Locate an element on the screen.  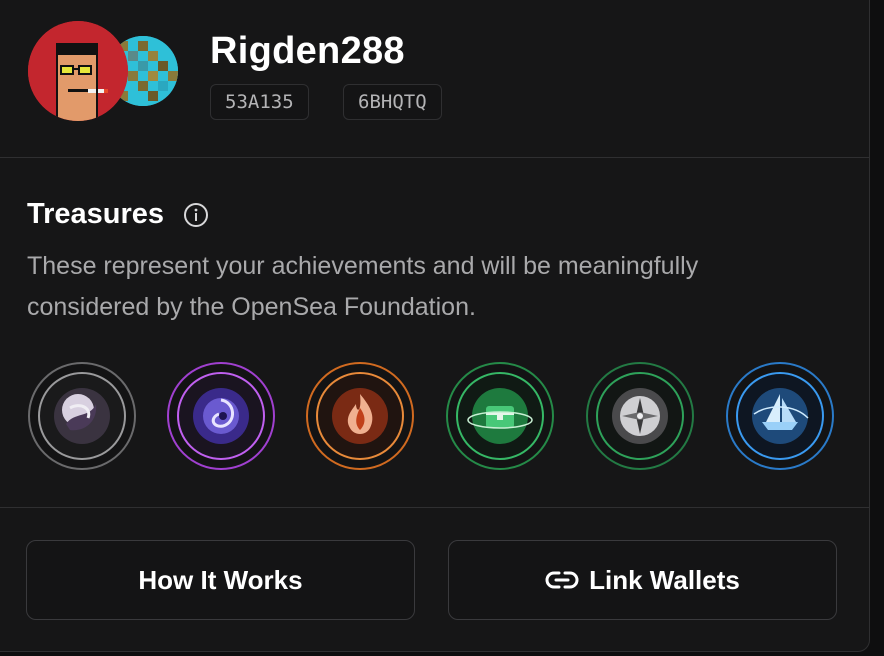
username: Rigden288 is located at coordinates (307, 51).